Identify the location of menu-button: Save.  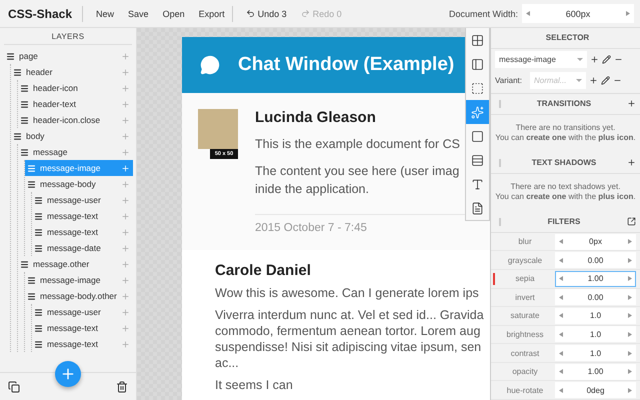
(138, 14).